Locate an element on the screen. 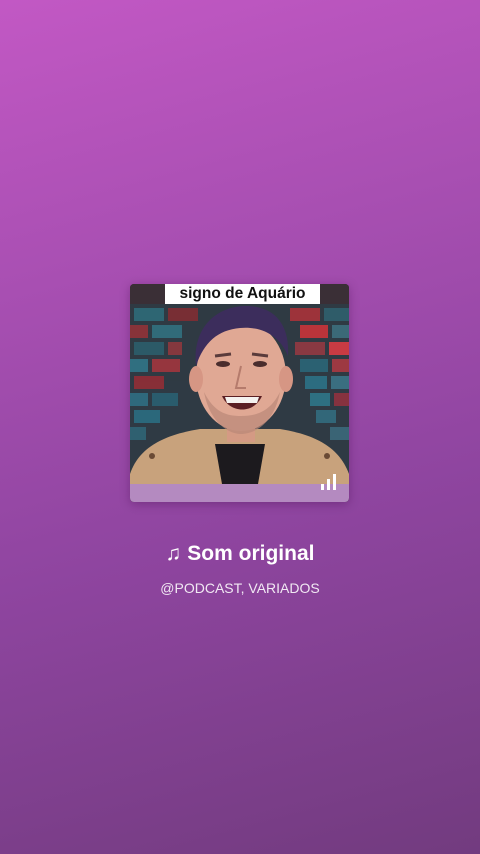  music-note-icon: ♫ is located at coordinates (173, 553).